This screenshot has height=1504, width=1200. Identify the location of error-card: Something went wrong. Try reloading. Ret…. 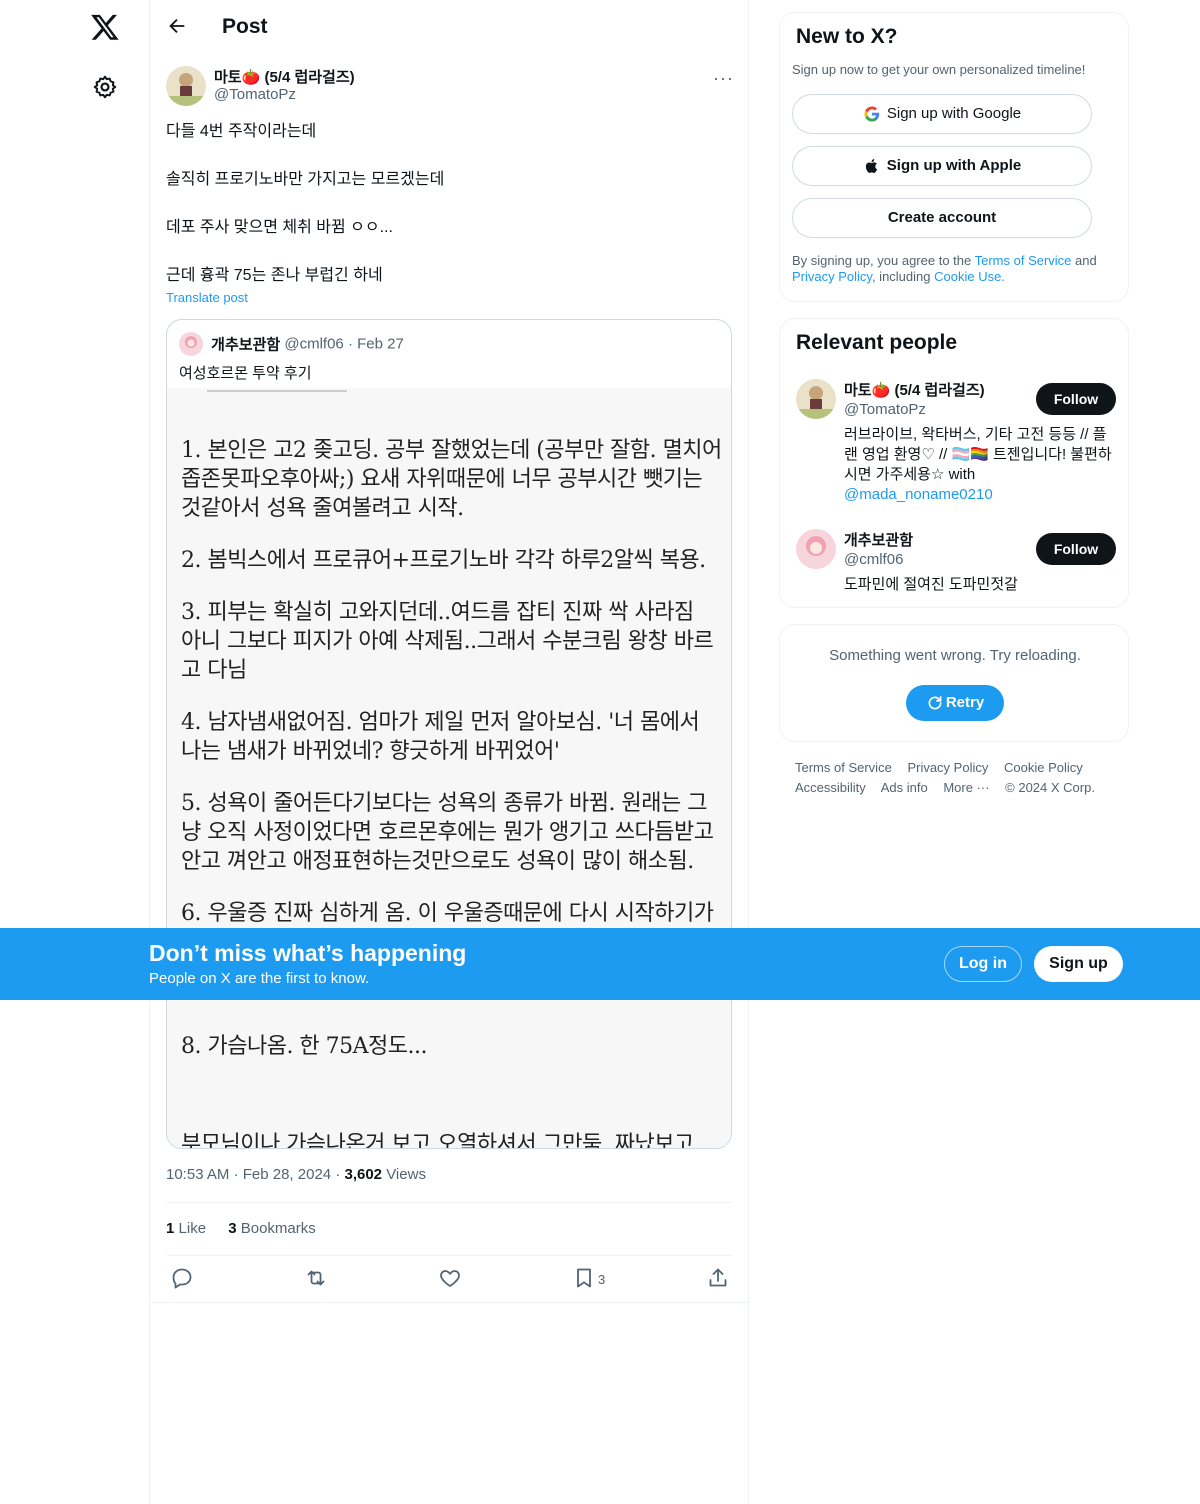
(954, 683).